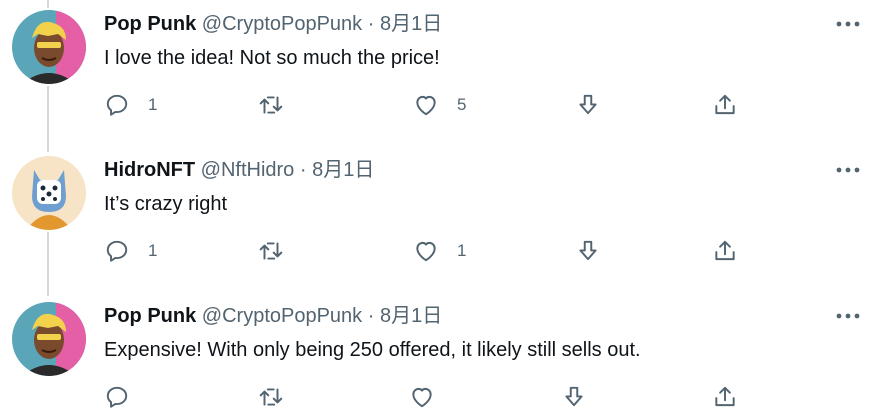  Describe the element at coordinates (149, 170) in the screenshot. I see `user-name: HidroNFT` at that location.